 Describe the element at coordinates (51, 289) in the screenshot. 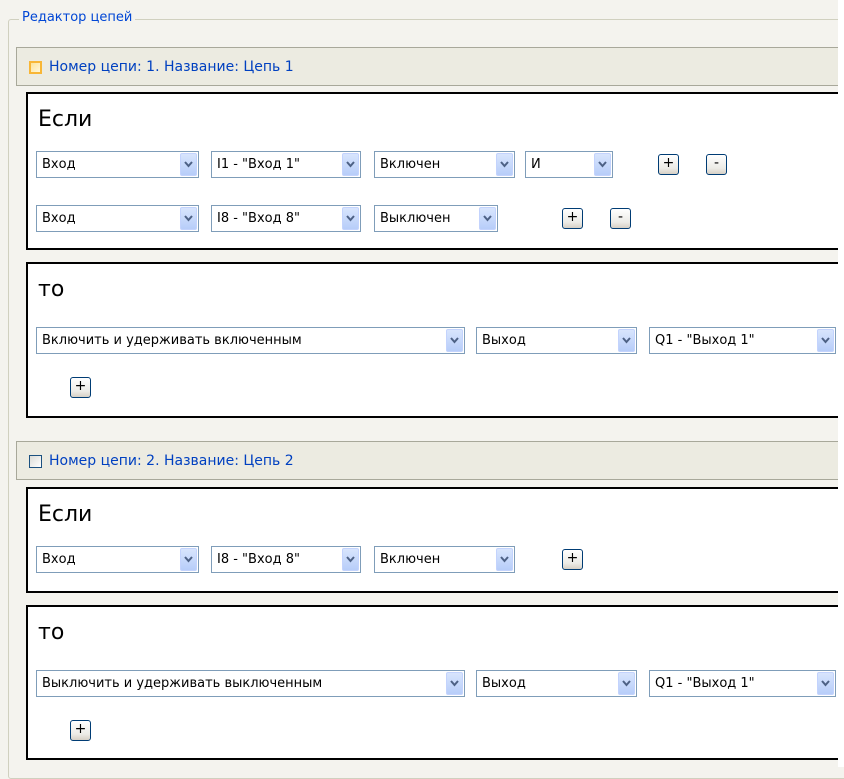

I see `chain-1-then-title: то` at that location.